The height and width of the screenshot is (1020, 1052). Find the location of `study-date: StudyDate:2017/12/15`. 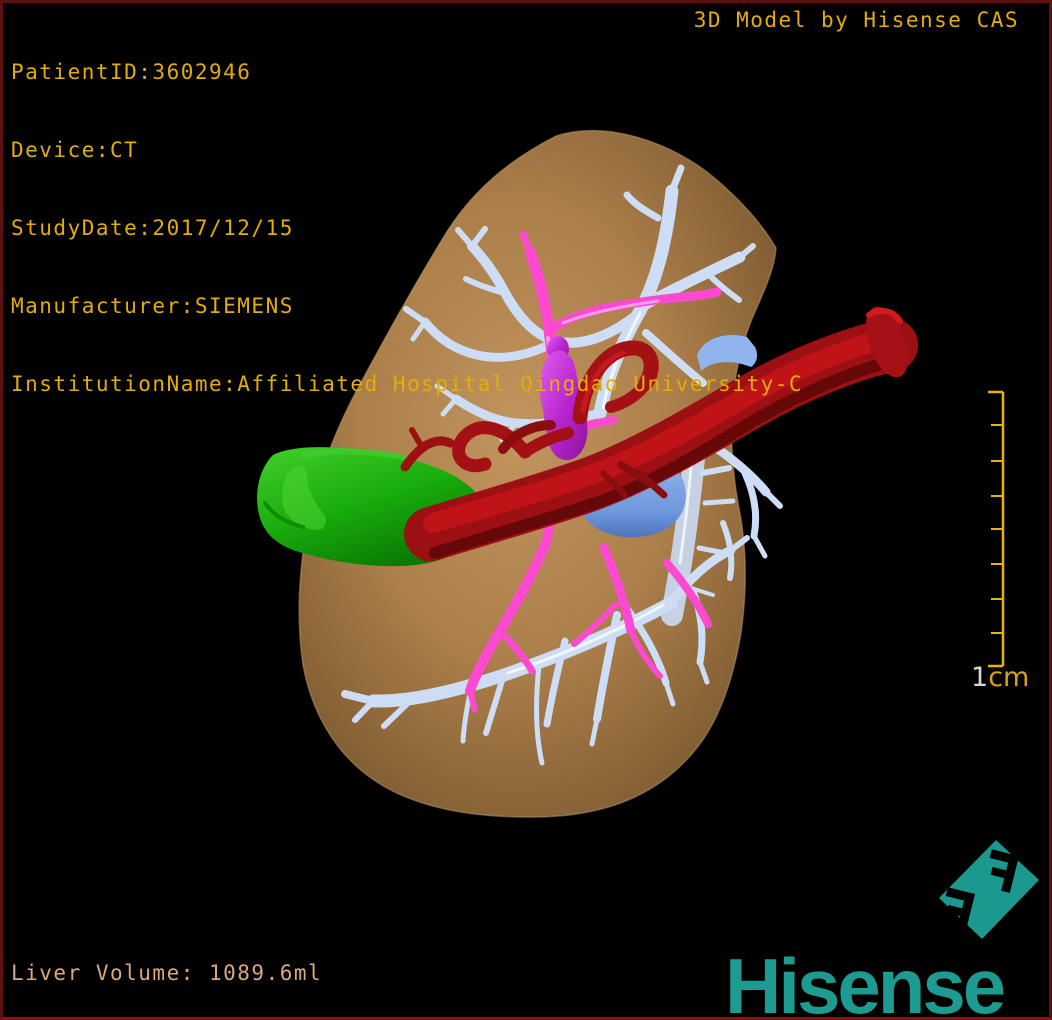

study-date: StudyDate:2017/12/15 is located at coordinates (152, 228).